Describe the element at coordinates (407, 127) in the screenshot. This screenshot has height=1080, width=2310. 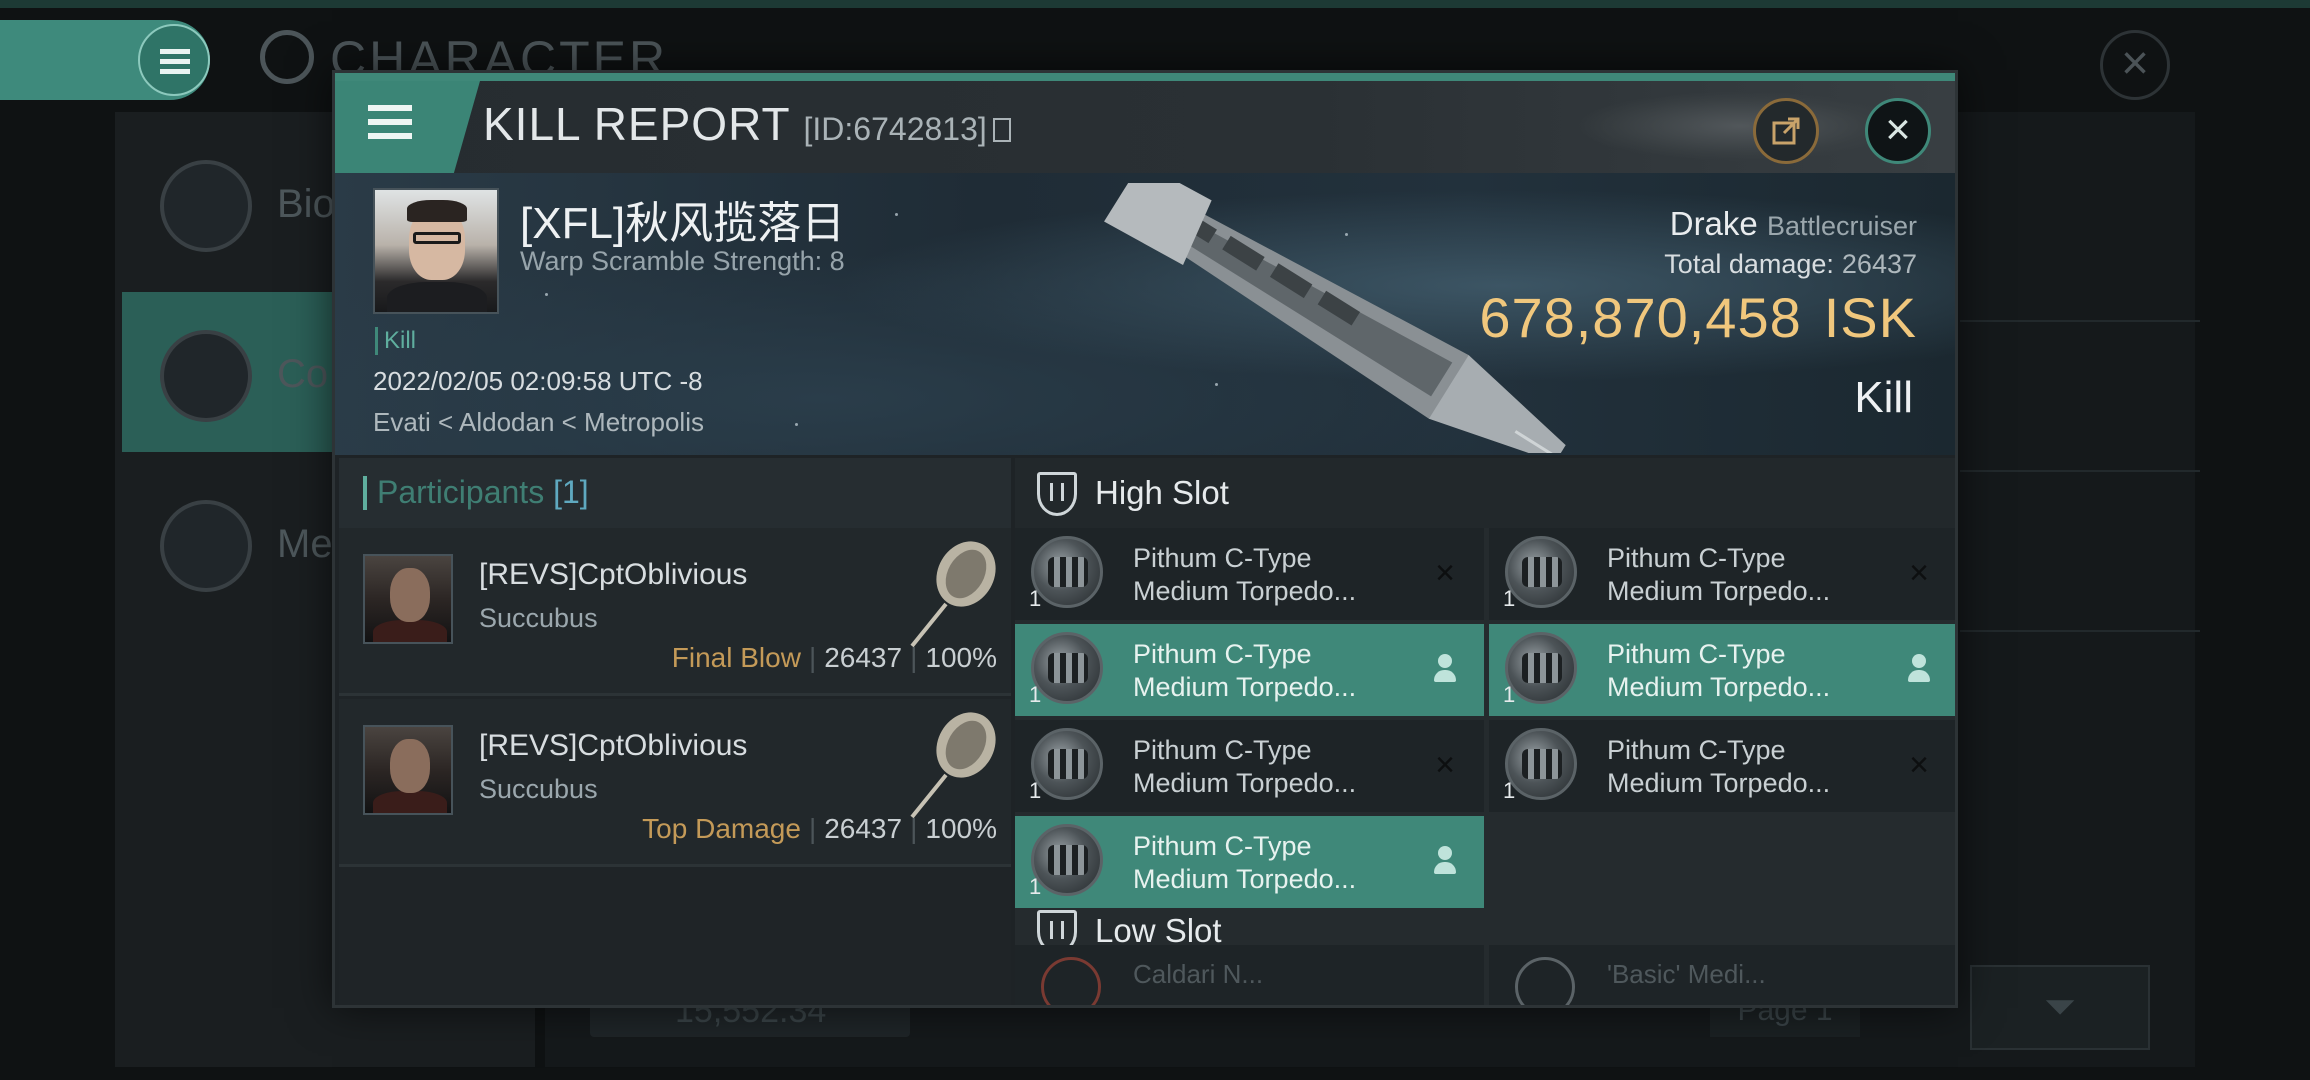
I see `menu-icon` at that location.